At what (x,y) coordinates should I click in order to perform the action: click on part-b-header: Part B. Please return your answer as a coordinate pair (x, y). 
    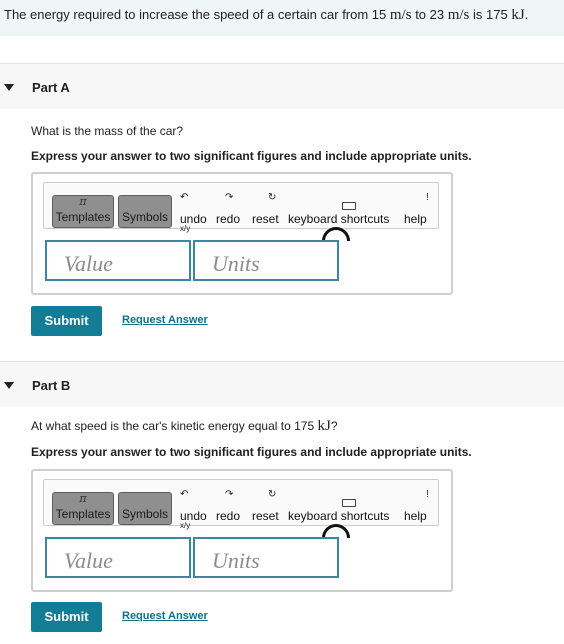
    Looking at the image, I should click on (282, 384).